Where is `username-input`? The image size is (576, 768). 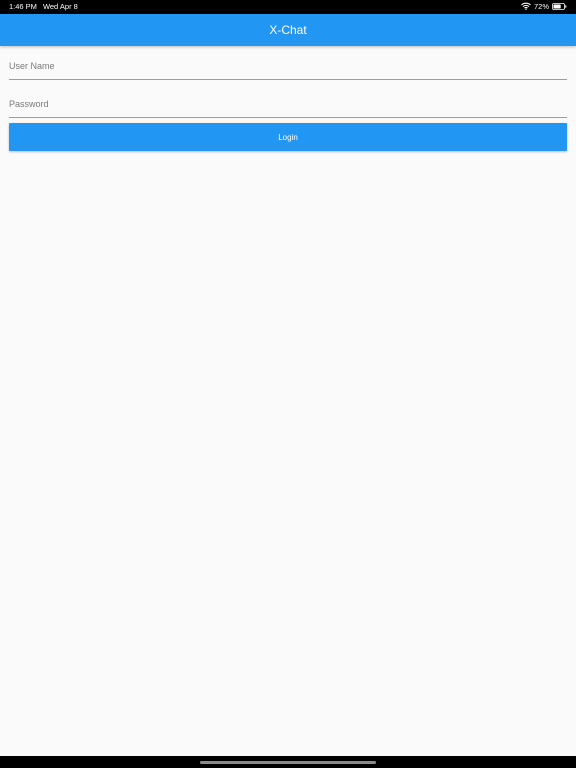 username-input is located at coordinates (288, 65).